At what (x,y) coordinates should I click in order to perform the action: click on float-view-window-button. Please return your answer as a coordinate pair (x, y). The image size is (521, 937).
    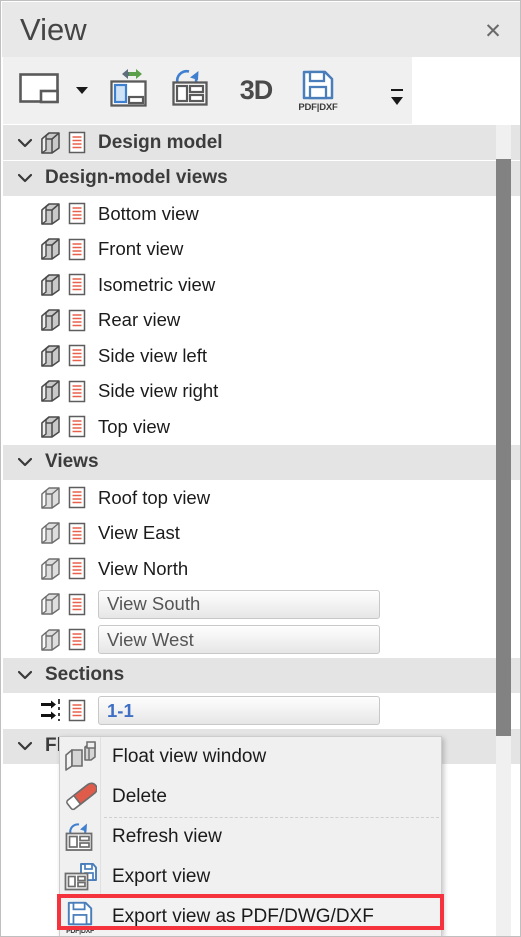
    Looking at the image, I should click on (129, 90).